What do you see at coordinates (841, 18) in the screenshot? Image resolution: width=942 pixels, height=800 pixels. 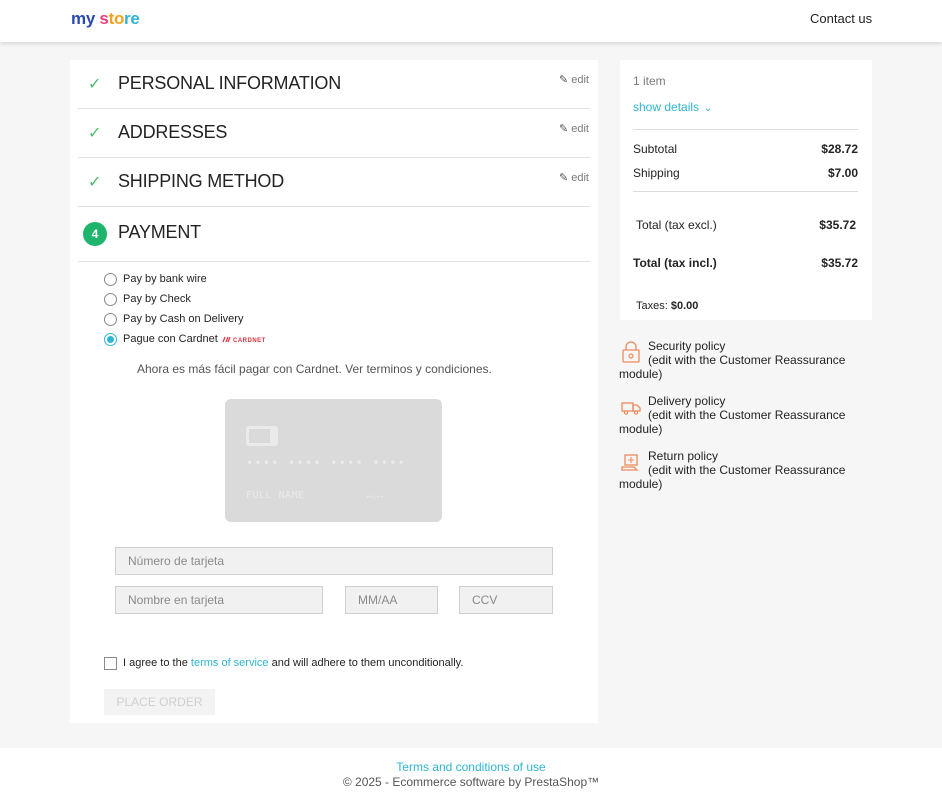 I see `contact-us-link: Contact us` at bounding box center [841, 18].